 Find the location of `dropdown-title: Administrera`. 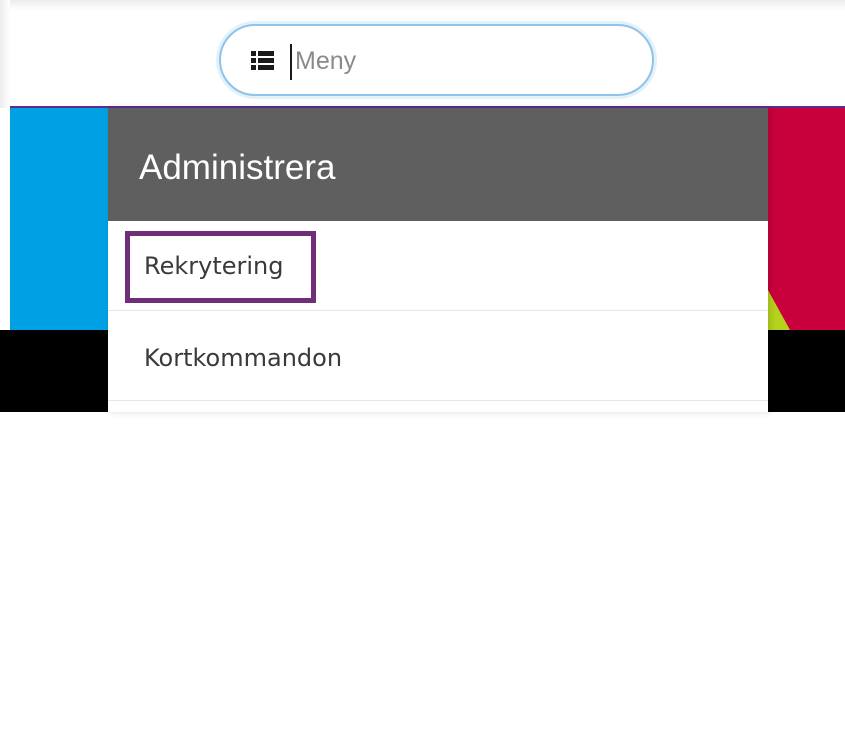

dropdown-title: Administrera is located at coordinates (237, 167).